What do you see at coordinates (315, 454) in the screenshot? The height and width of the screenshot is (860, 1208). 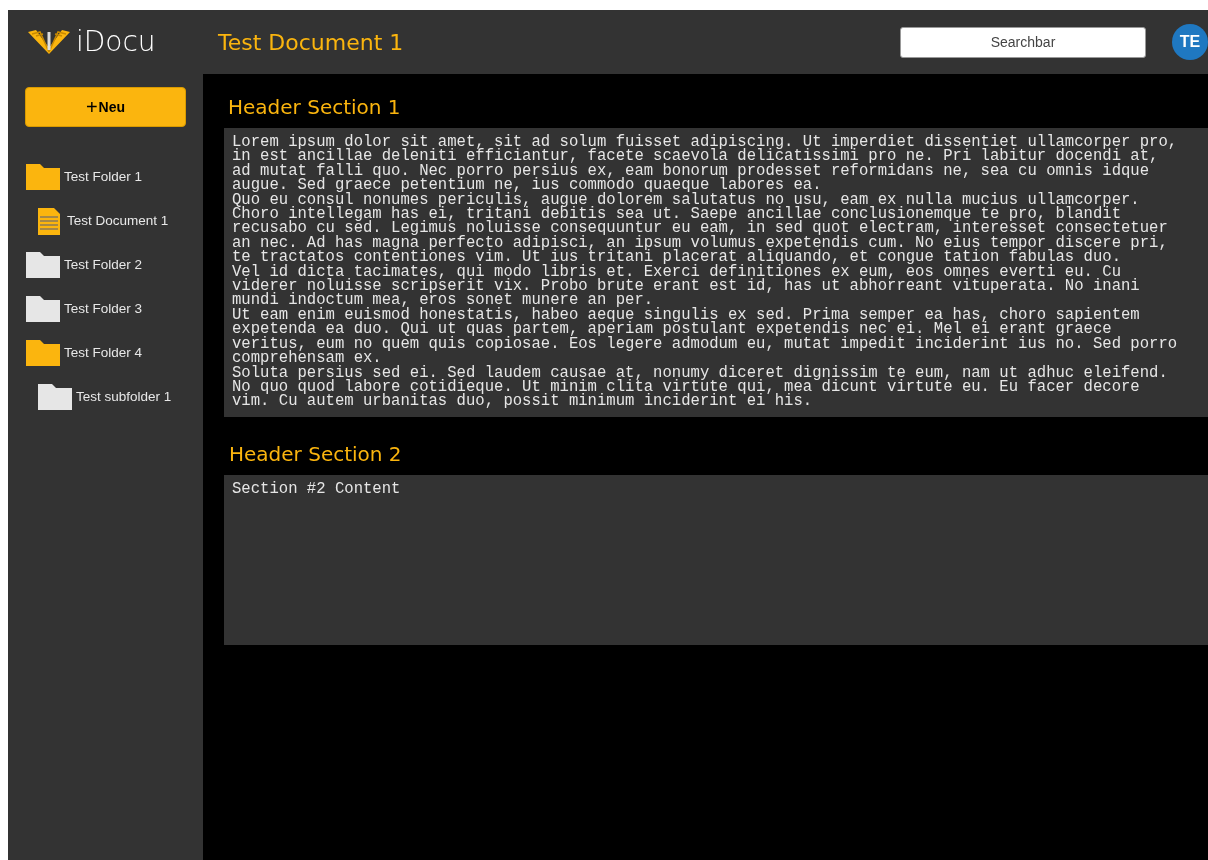 I see `section-header: Header Section 2` at bounding box center [315, 454].